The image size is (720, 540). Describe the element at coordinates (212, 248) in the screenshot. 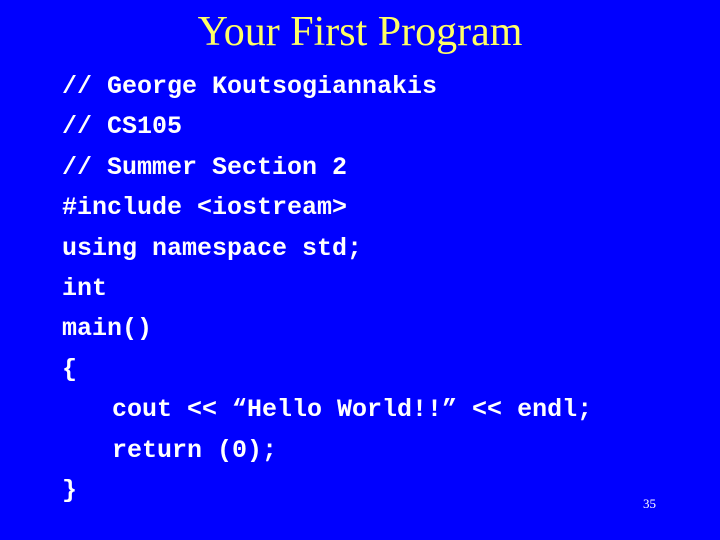

I see `code-line-using: using namespace std;` at that location.